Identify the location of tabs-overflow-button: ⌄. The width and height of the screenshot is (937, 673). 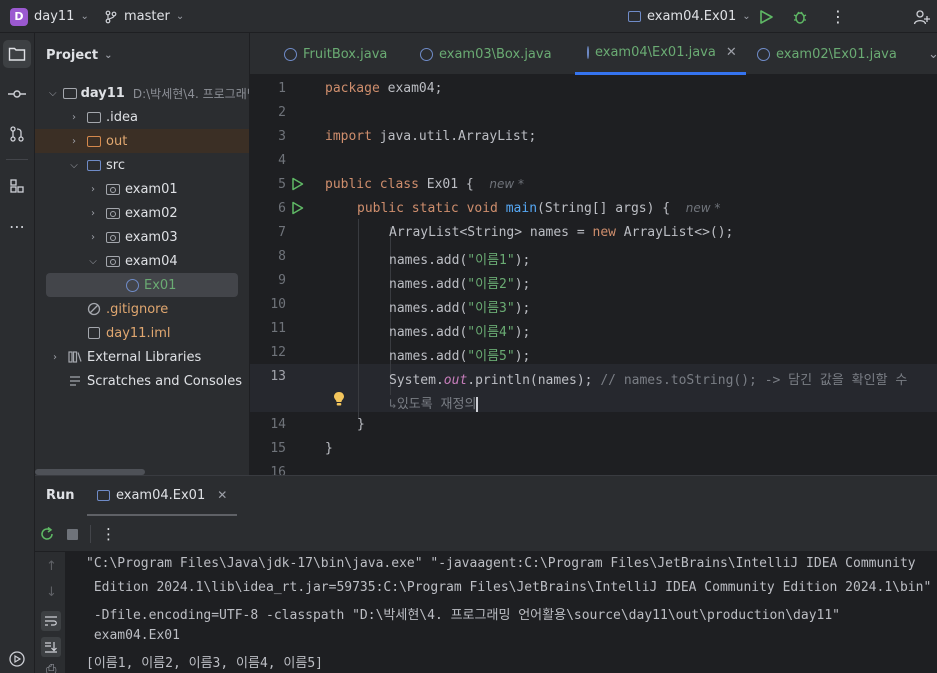
(932, 54).